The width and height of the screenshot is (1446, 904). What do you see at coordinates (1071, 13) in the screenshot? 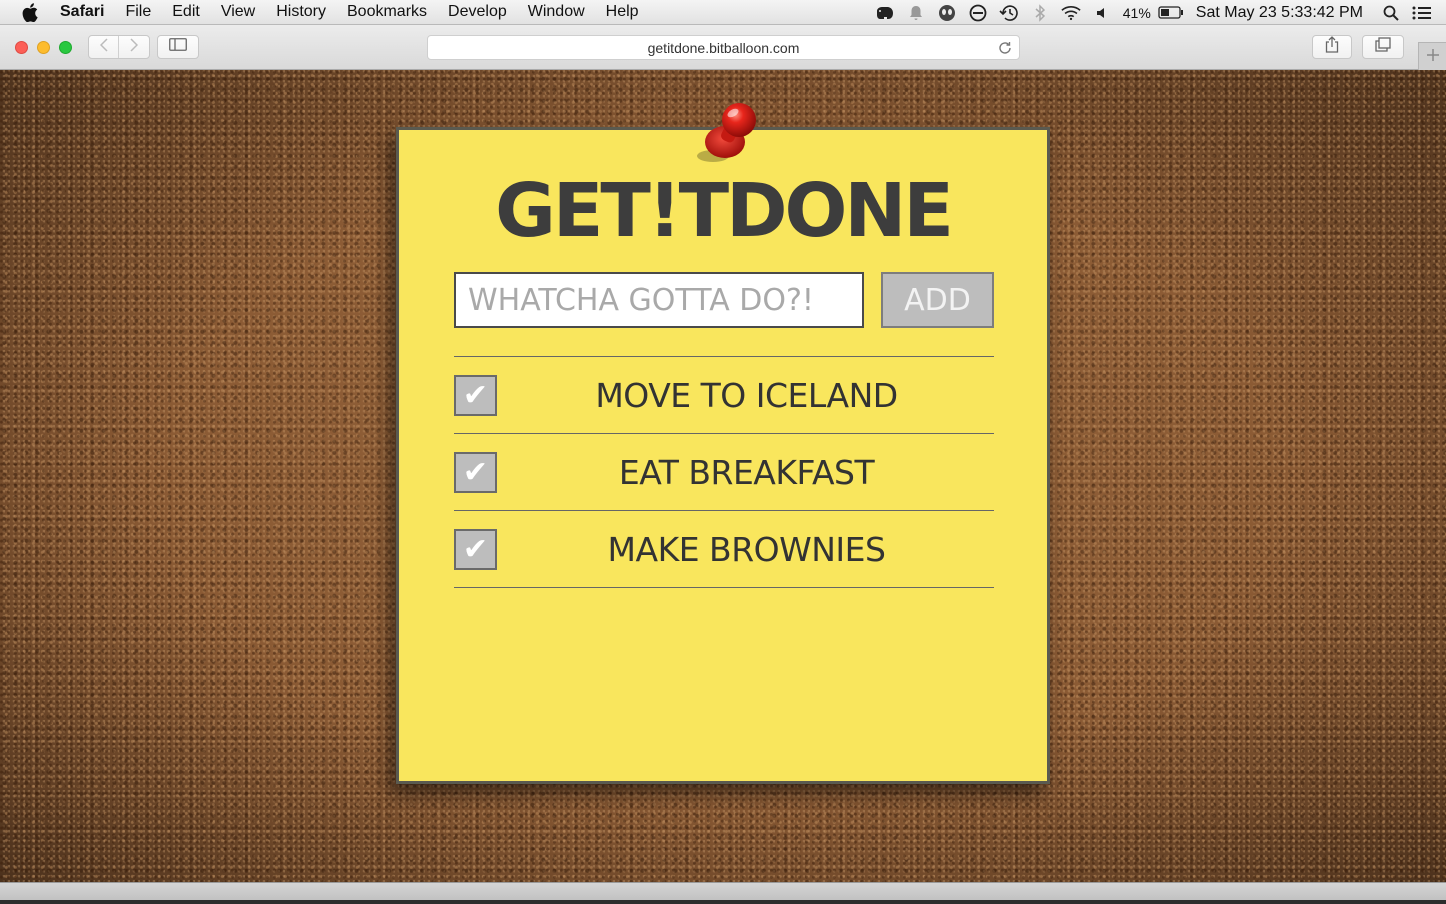
I see `wifi-icon` at bounding box center [1071, 13].